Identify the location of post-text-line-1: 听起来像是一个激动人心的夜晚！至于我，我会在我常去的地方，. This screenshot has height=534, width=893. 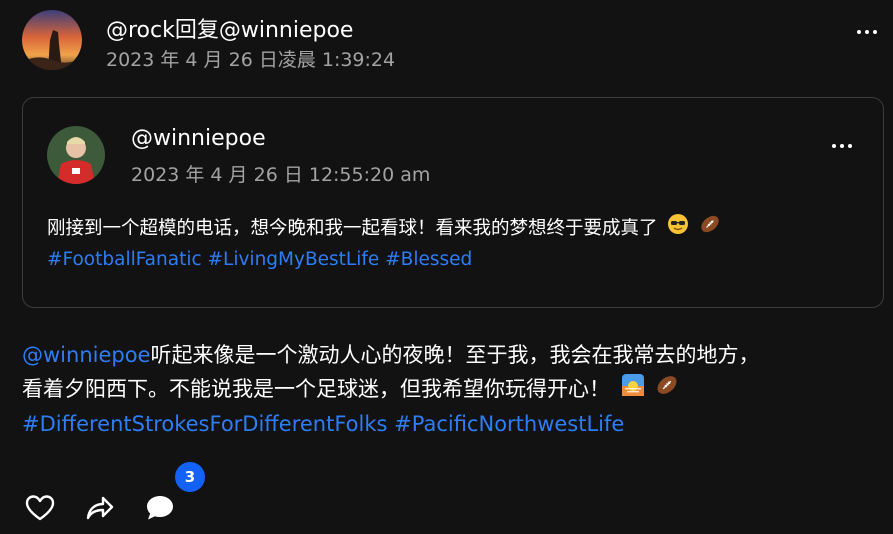
(455, 355).